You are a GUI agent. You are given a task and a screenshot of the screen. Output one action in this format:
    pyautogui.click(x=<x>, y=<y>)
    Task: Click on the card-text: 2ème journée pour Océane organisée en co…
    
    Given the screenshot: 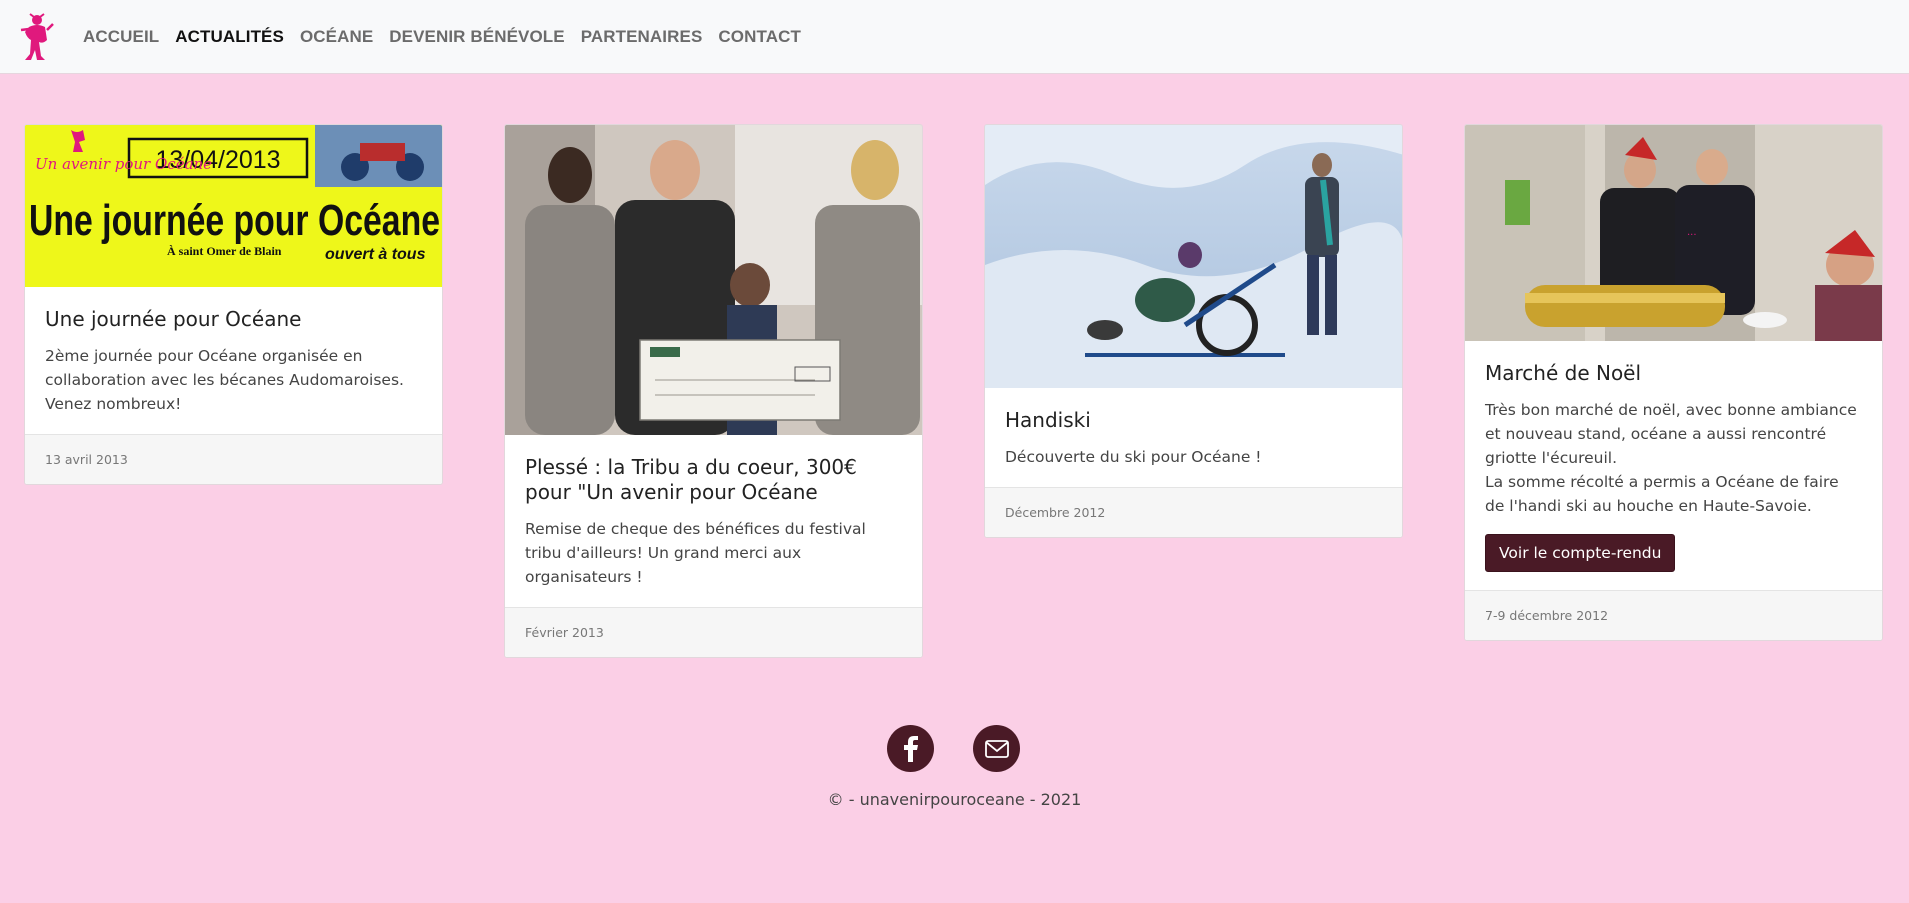 What is the action you would take?
    pyautogui.click(x=224, y=380)
    